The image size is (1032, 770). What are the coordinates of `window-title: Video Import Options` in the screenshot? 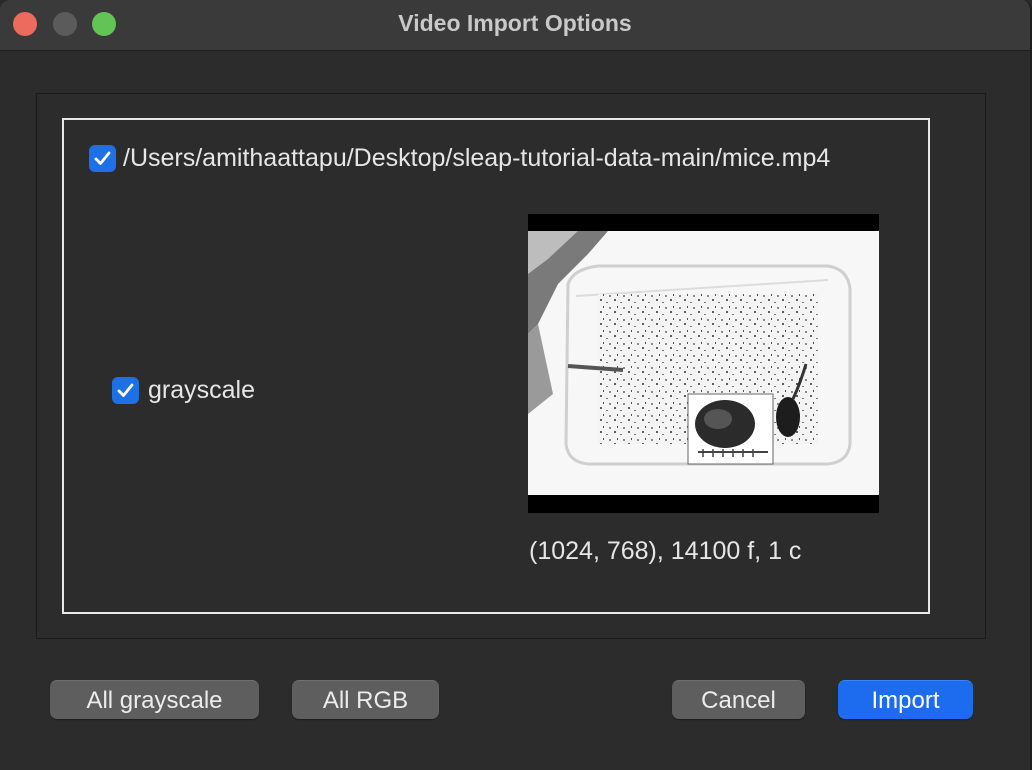 It's located at (515, 23).